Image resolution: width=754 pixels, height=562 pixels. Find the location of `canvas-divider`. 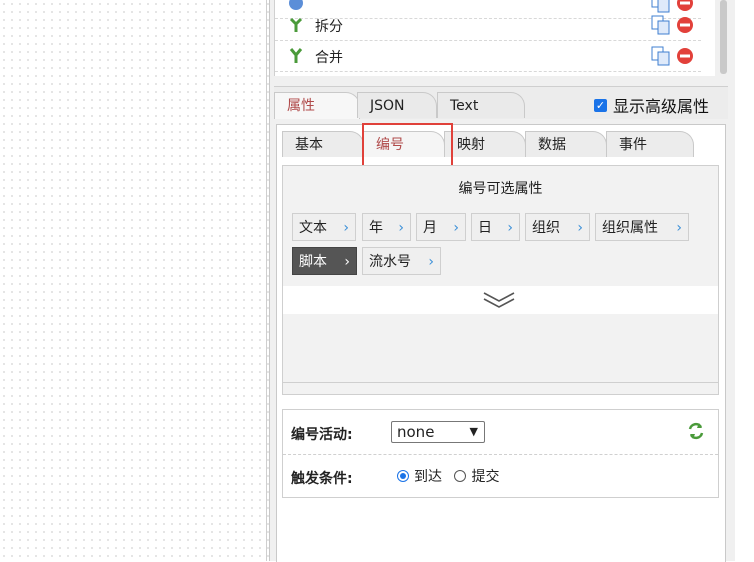

canvas-divider is located at coordinates (266, 280).